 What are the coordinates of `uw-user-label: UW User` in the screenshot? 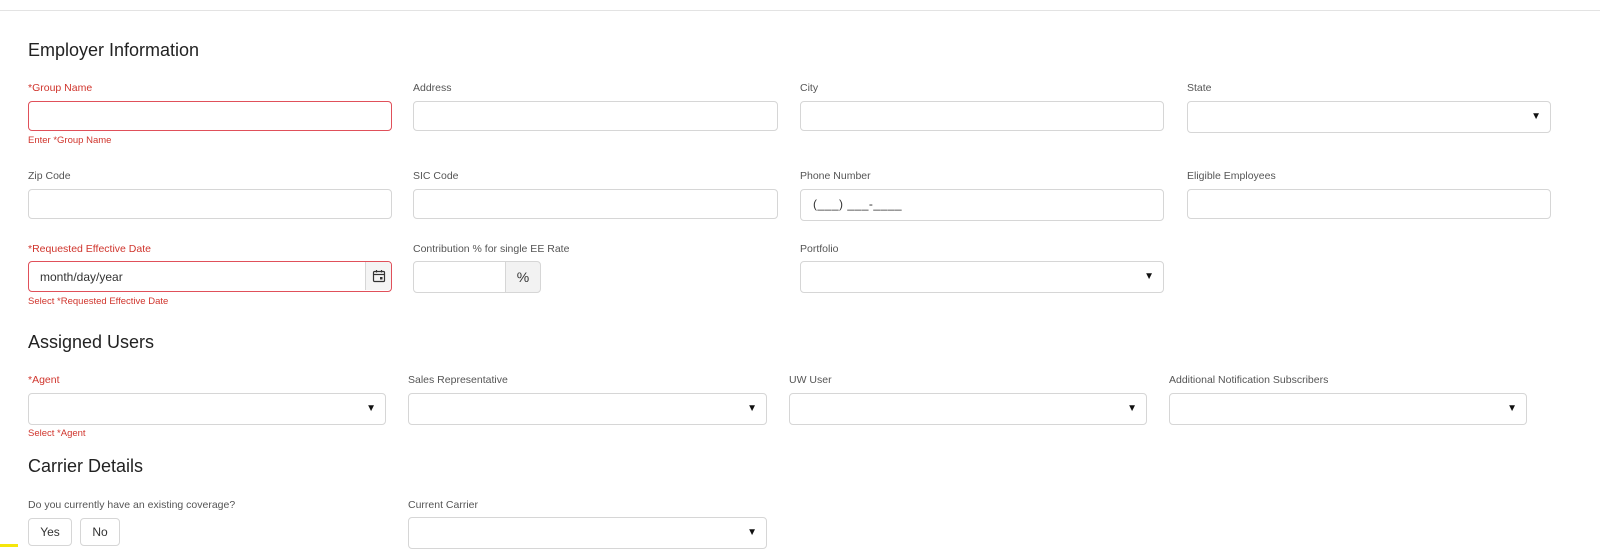 It's located at (810, 380).